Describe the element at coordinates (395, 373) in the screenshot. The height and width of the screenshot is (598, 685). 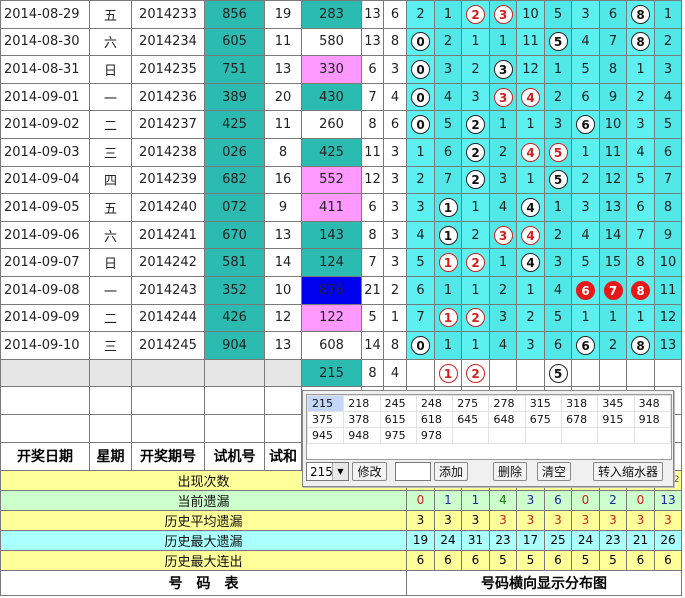
I see `pending-tail-cell: 4` at that location.